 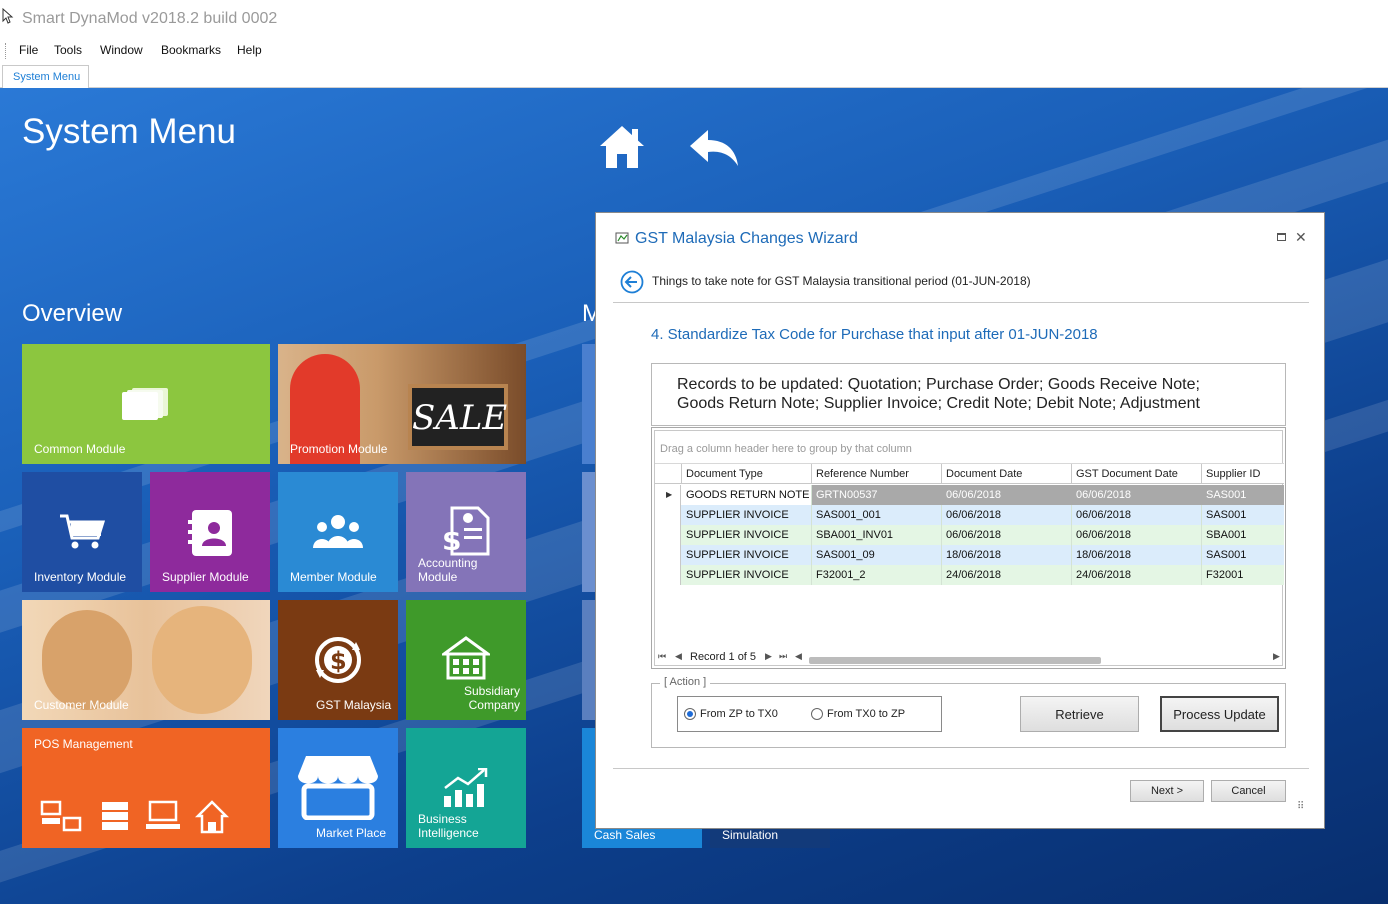 What do you see at coordinates (783, 656) in the screenshot?
I see `last-record-icon: ⏭` at bounding box center [783, 656].